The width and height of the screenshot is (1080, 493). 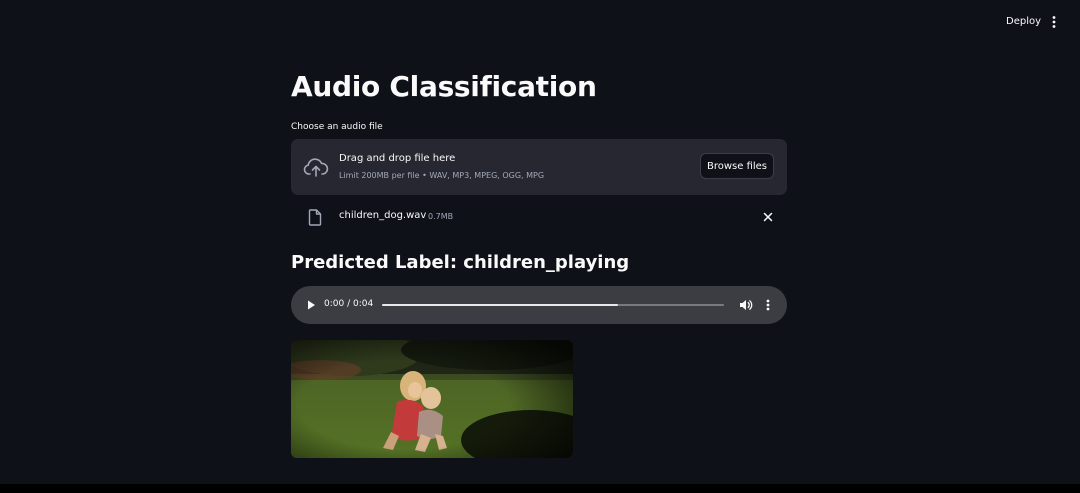 I want to click on uploaded-file-size: 0.7MB, so click(x=441, y=216).